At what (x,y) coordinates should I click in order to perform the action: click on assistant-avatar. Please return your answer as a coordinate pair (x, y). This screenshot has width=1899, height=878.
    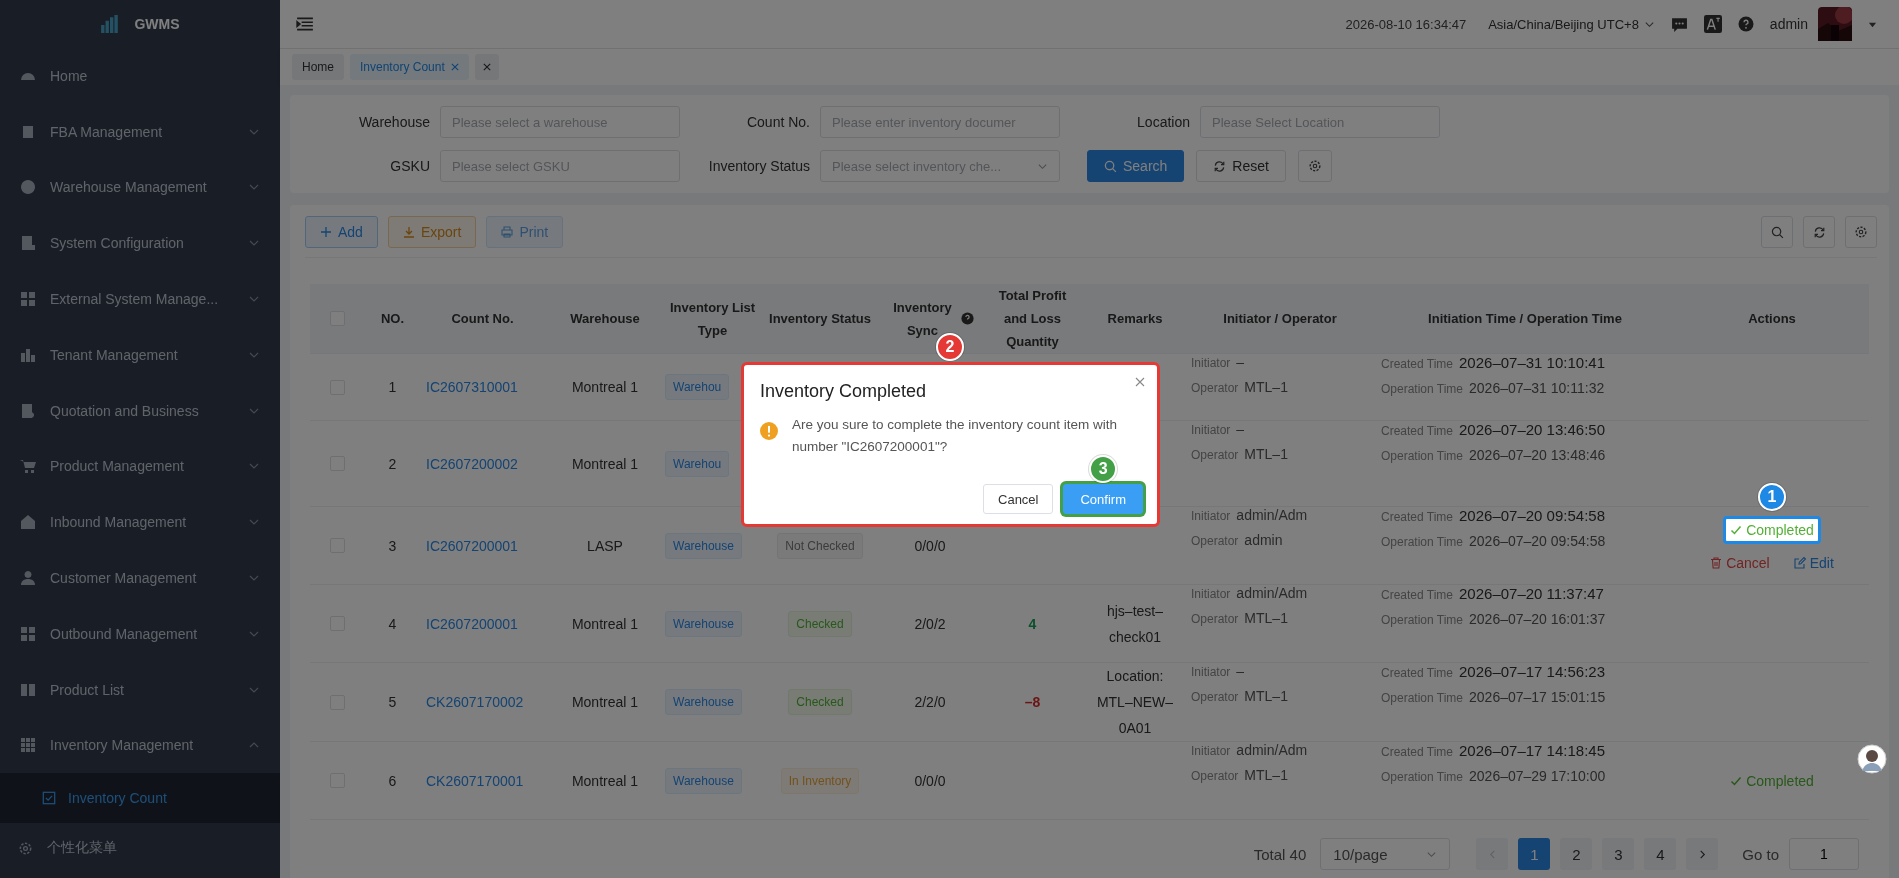
    Looking at the image, I should click on (1872, 759).